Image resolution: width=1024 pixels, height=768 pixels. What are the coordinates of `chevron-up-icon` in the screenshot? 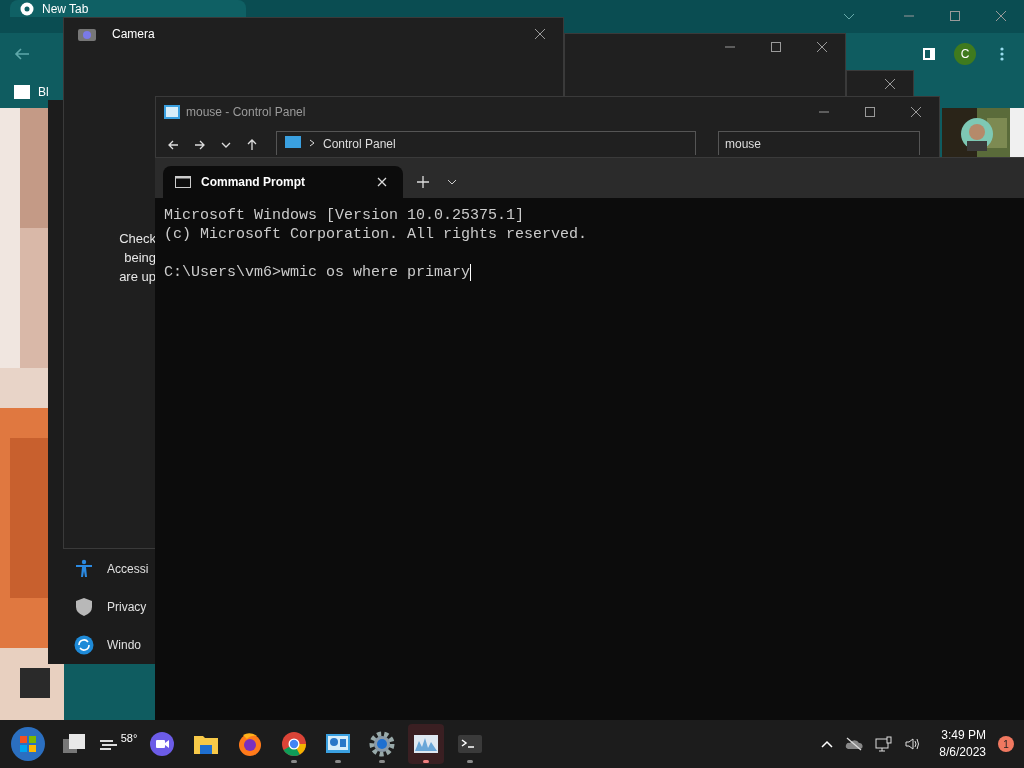 It's located at (827, 744).